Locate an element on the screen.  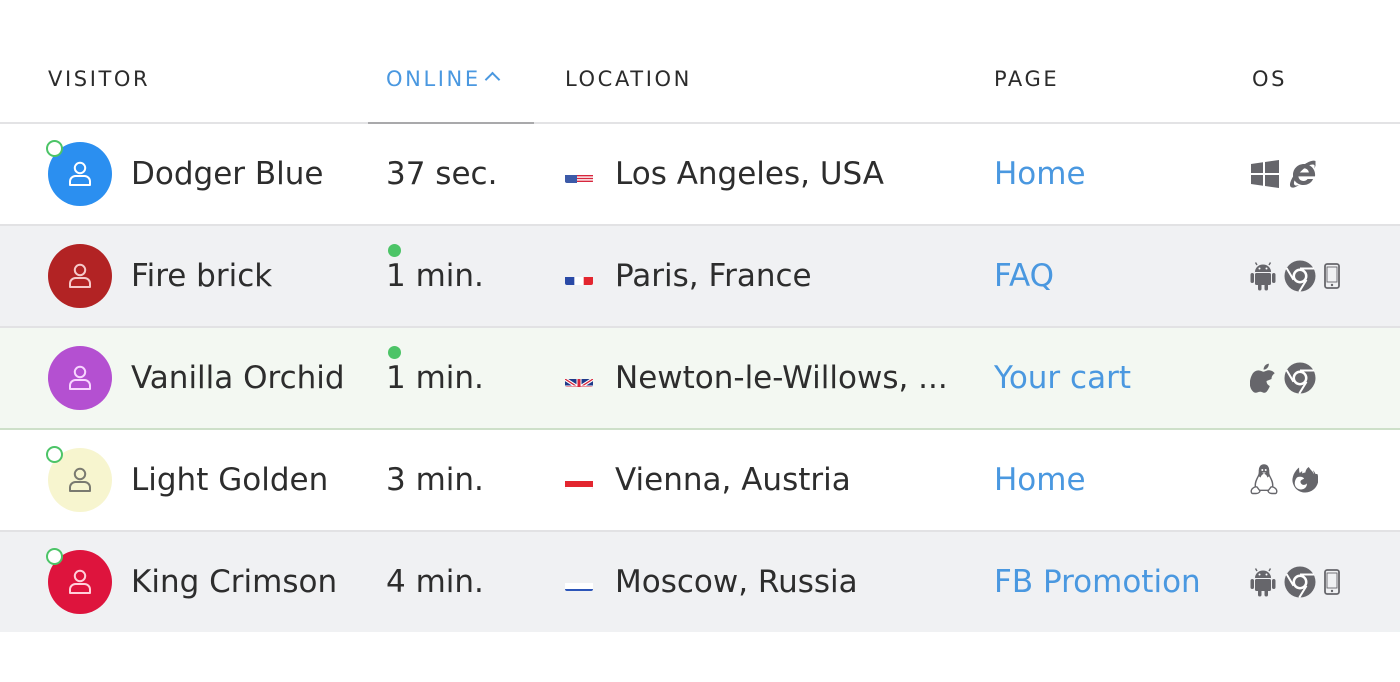
sort-ascending-icon is located at coordinates (492, 79).